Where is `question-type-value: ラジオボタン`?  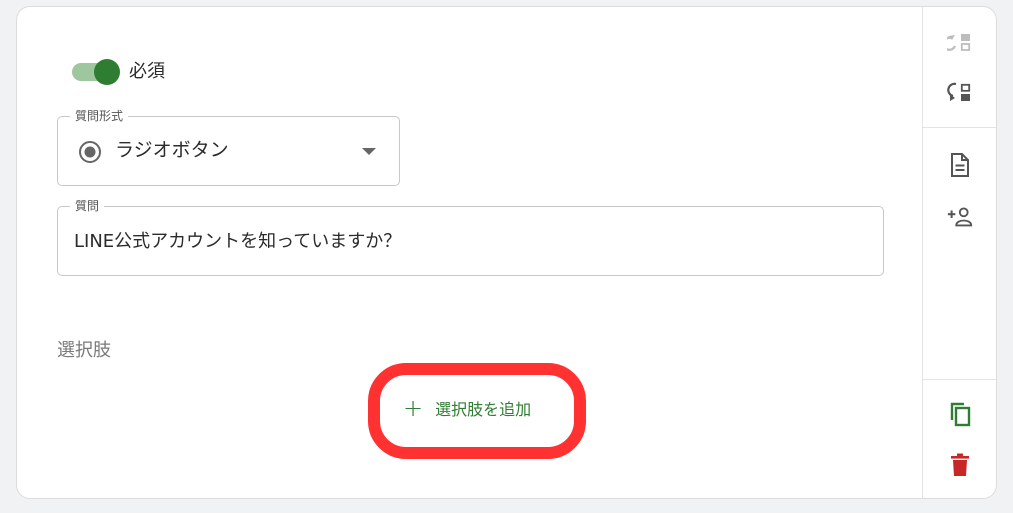
question-type-value: ラジオボタン is located at coordinates (172, 150).